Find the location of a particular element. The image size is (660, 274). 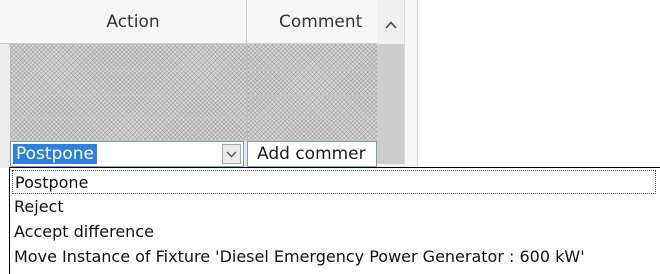

vertical-scrollbar is located at coordinates (390, 84).